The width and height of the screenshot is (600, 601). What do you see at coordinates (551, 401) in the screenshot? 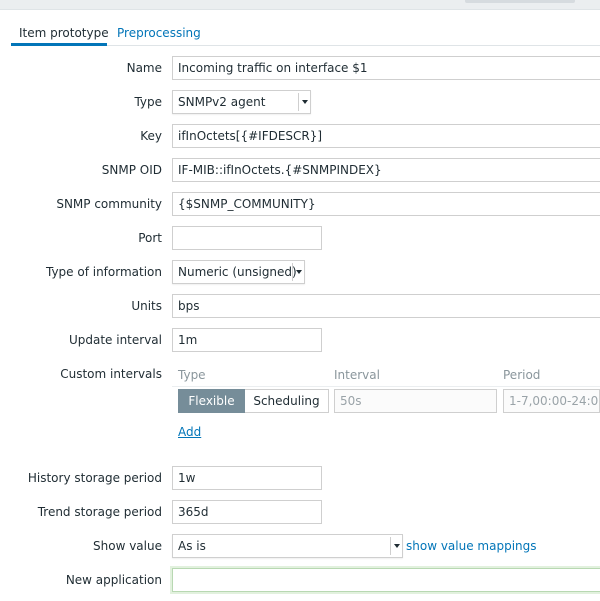
I see `period-input: 1-7,00:00-24:00` at bounding box center [551, 401].